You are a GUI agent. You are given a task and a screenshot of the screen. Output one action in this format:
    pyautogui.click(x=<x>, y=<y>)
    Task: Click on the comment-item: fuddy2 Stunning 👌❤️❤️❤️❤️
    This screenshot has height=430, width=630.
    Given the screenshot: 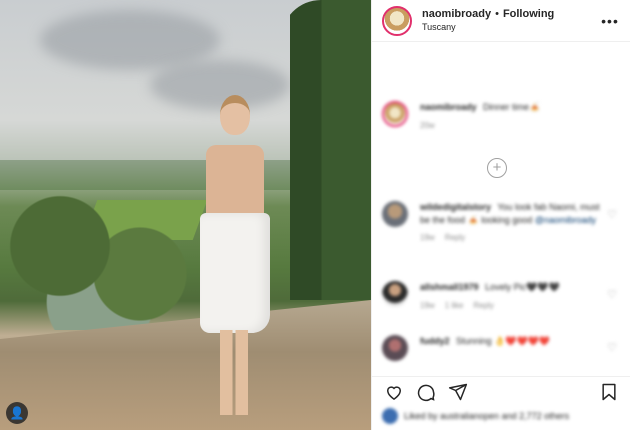 What is the action you would take?
    pyautogui.click(x=502, y=348)
    